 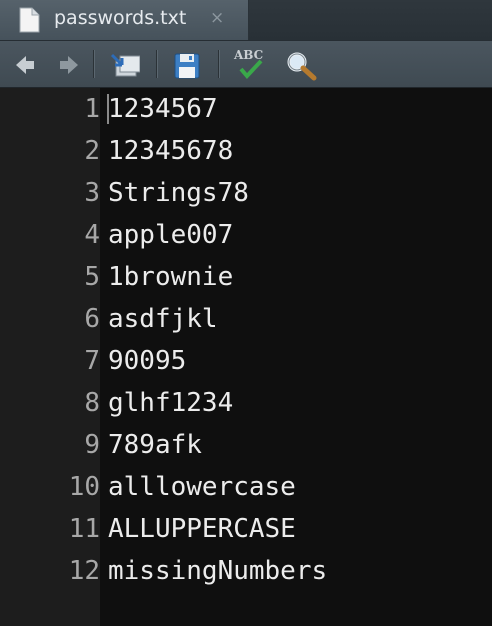 What do you see at coordinates (217, 18) in the screenshot?
I see `close-tab-icon: ×` at bounding box center [217, 18].